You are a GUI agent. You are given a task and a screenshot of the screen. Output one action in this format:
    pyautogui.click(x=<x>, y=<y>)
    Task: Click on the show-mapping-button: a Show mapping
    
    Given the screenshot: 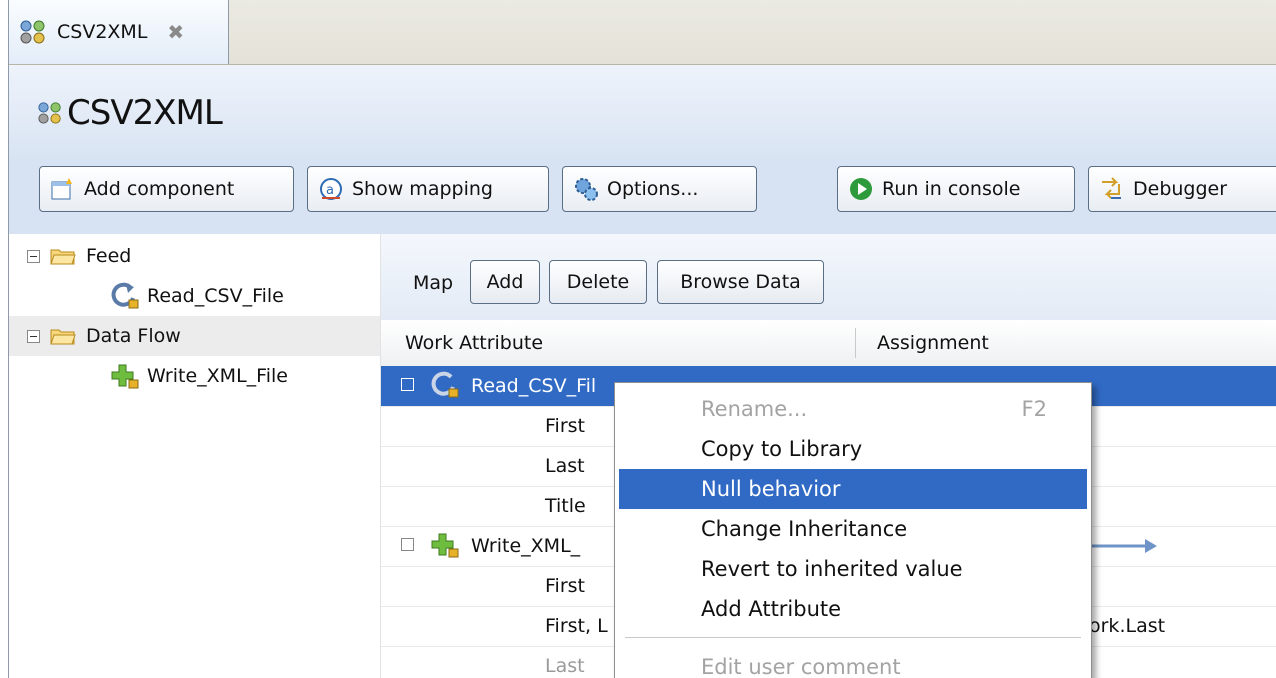 What is the action you would take?
    pyautogui.click(x=428, y=189)
    